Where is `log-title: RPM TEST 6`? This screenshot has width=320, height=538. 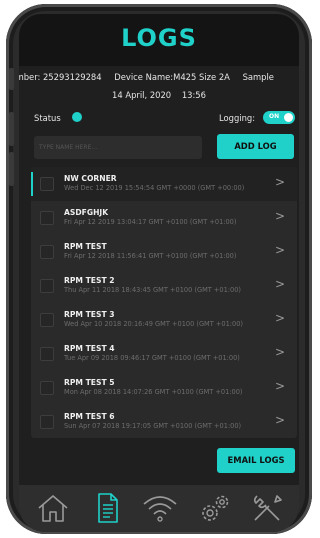 log-title: RPM TEST 6 is located at coordinates (89, 416).